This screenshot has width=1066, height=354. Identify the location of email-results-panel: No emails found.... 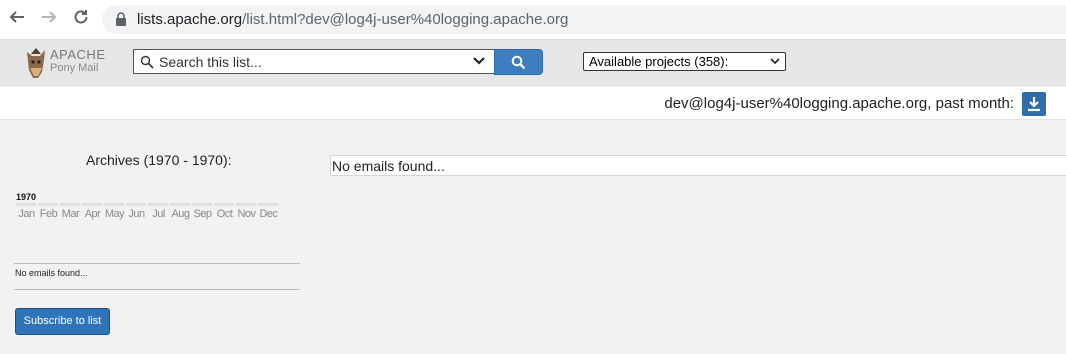
(698, 165).